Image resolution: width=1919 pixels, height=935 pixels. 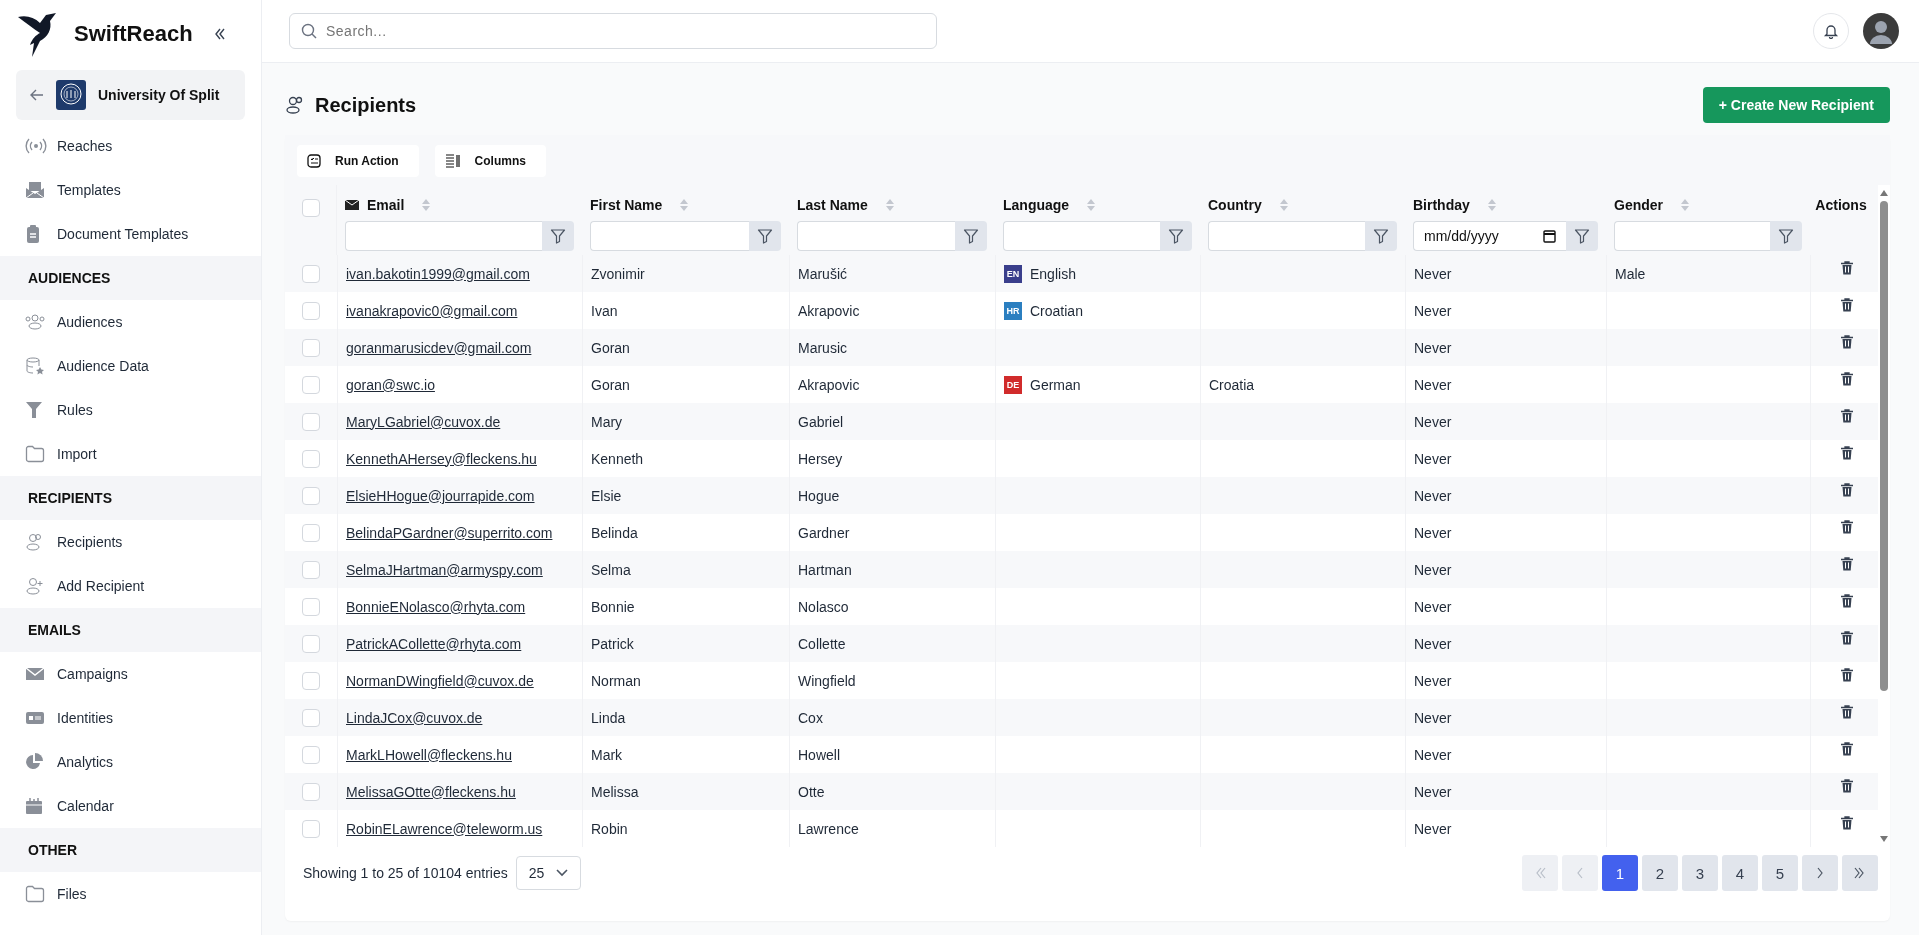 What do you see at coordinates (832, 205) in the screenshot?
I see `column-header: Last Name` at bounding box center [832, 205].